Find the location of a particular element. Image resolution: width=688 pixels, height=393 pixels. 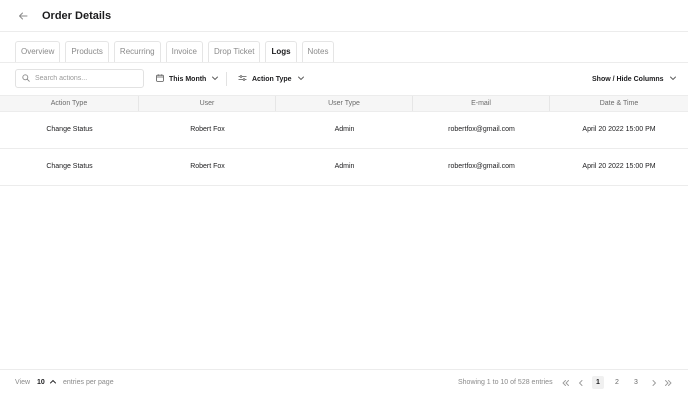

date-filter-label: This Month is located at coordinates (188, 79).